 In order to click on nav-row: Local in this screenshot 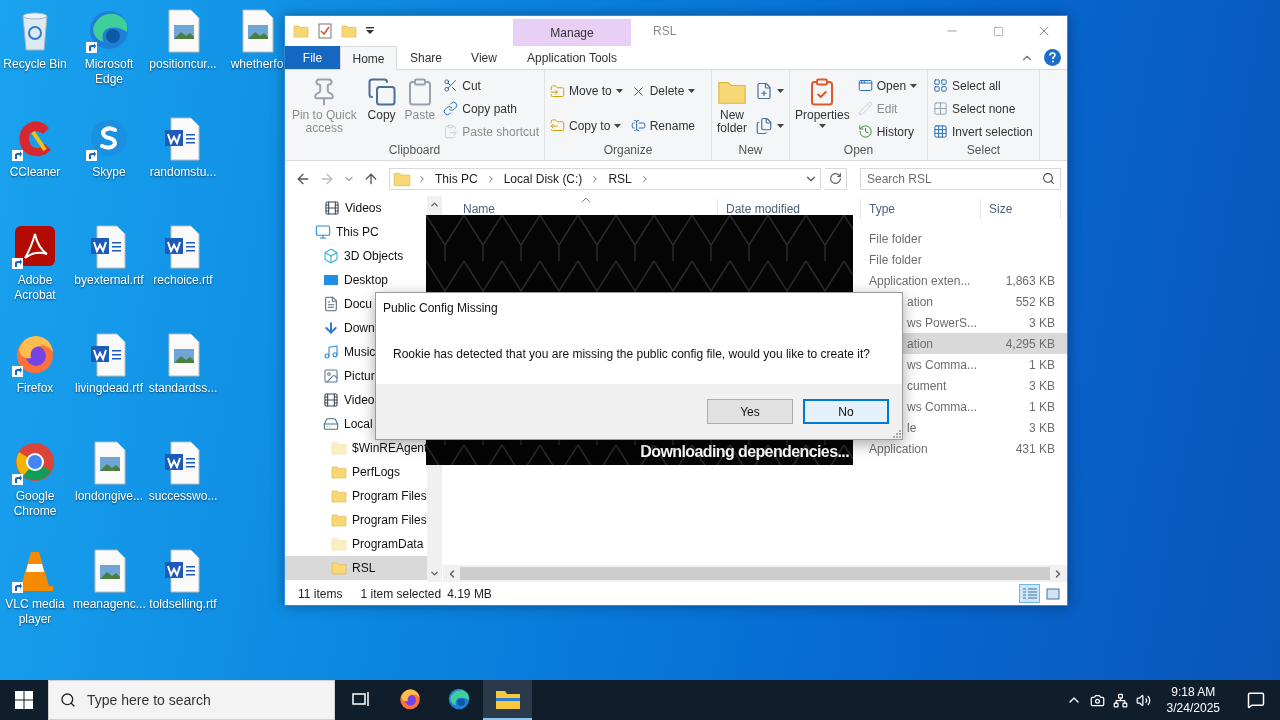, I will do `click(356, 424)`.